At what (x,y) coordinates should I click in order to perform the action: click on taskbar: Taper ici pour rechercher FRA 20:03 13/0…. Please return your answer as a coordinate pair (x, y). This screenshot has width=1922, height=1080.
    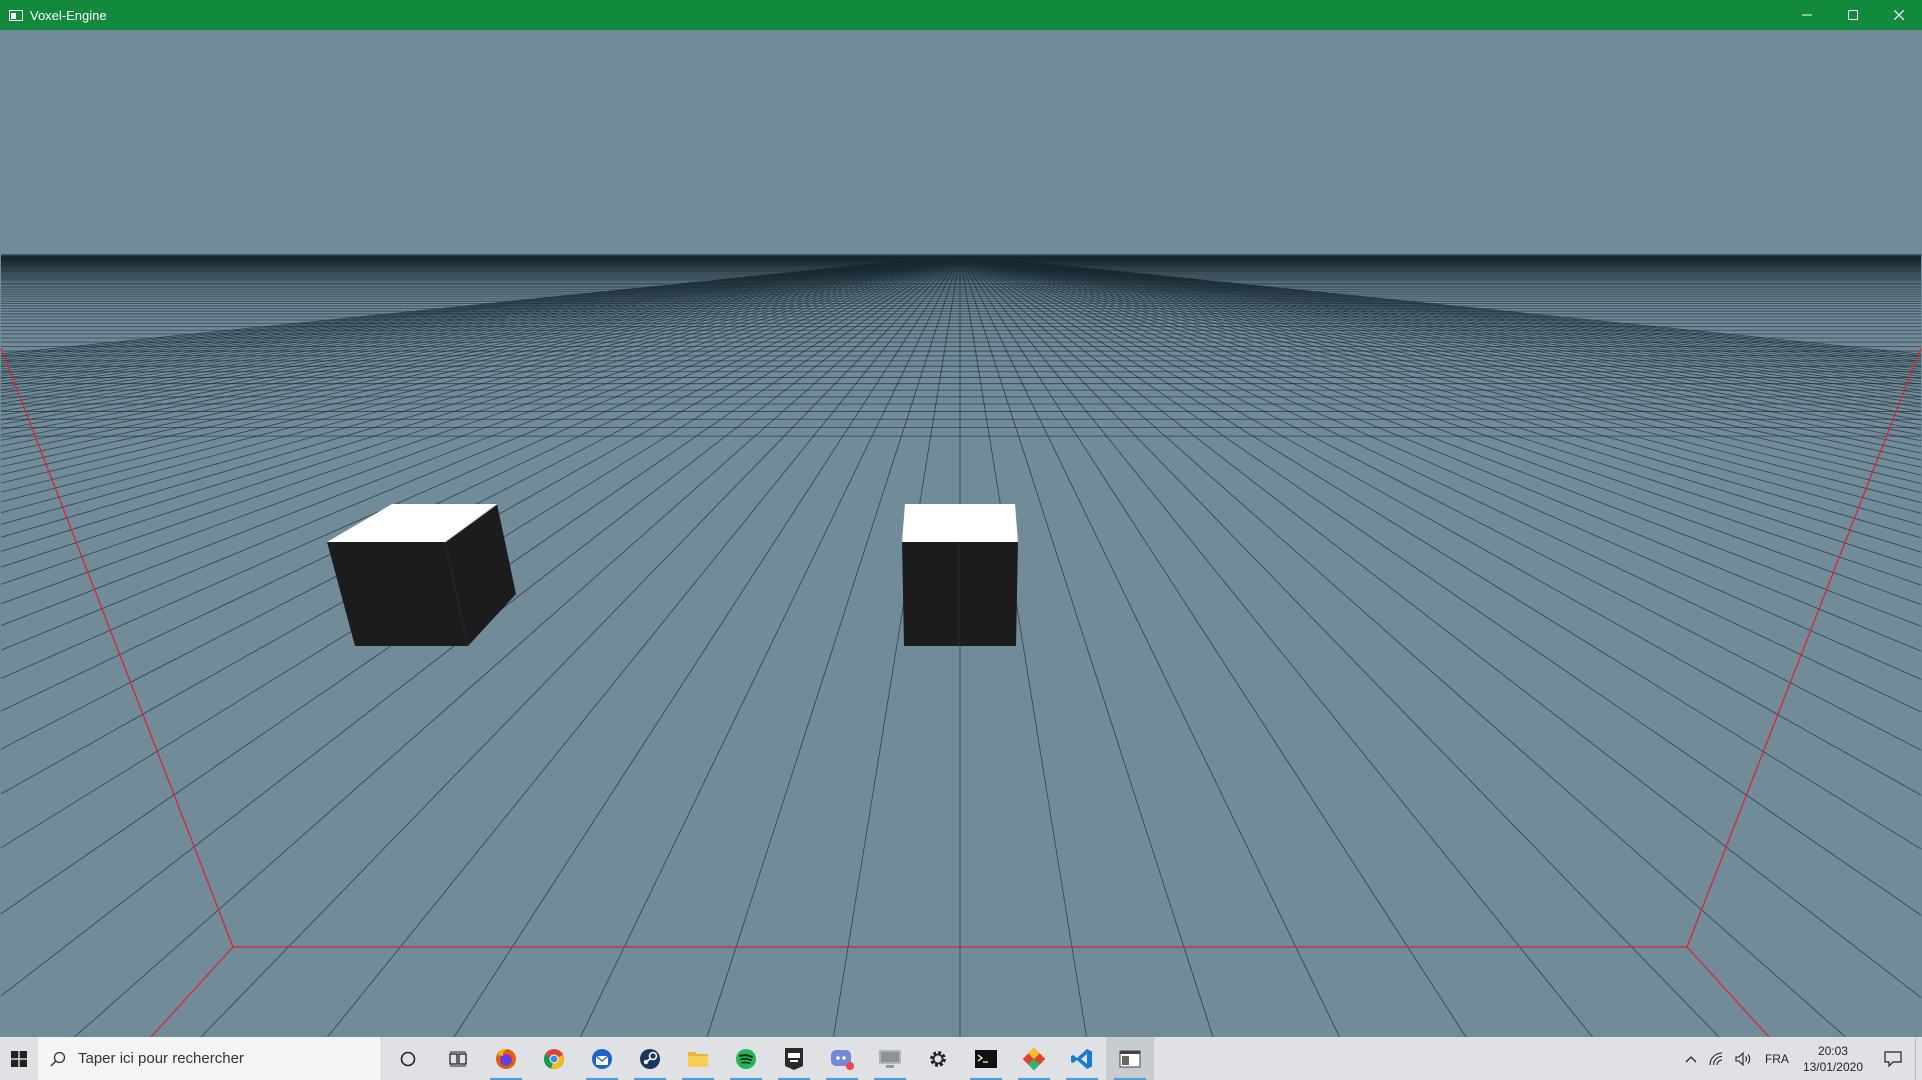
    Looking at the image, I should click on (961, 1058).